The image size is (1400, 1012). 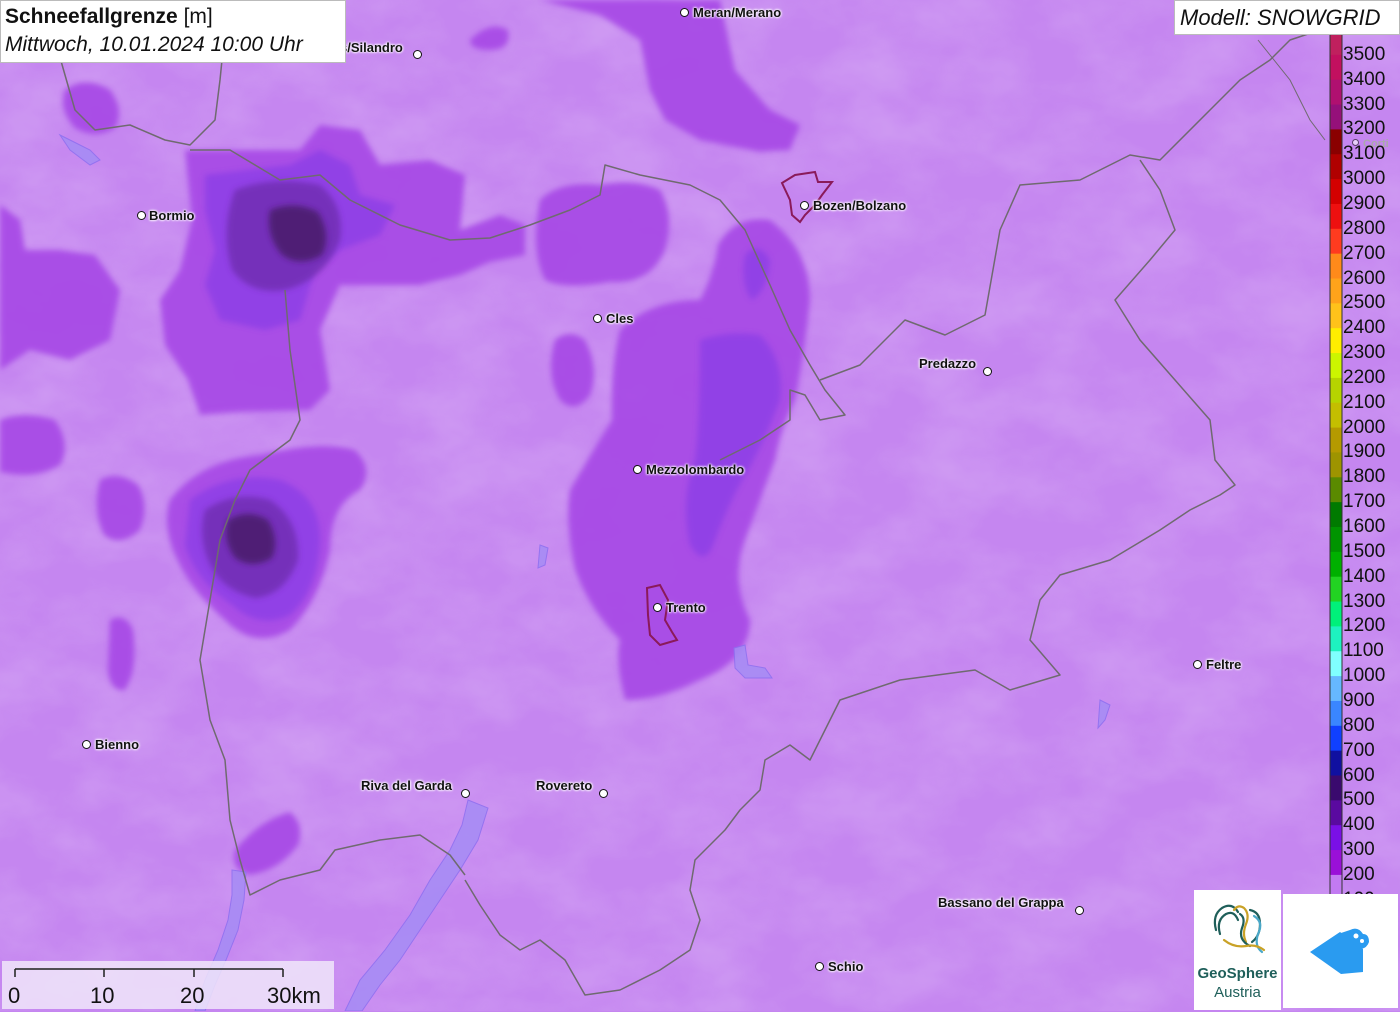 What do you see at coordinates (417, 54) in the screenshot?
I see `city-dot-silandro` at bounding box center [417, 54].